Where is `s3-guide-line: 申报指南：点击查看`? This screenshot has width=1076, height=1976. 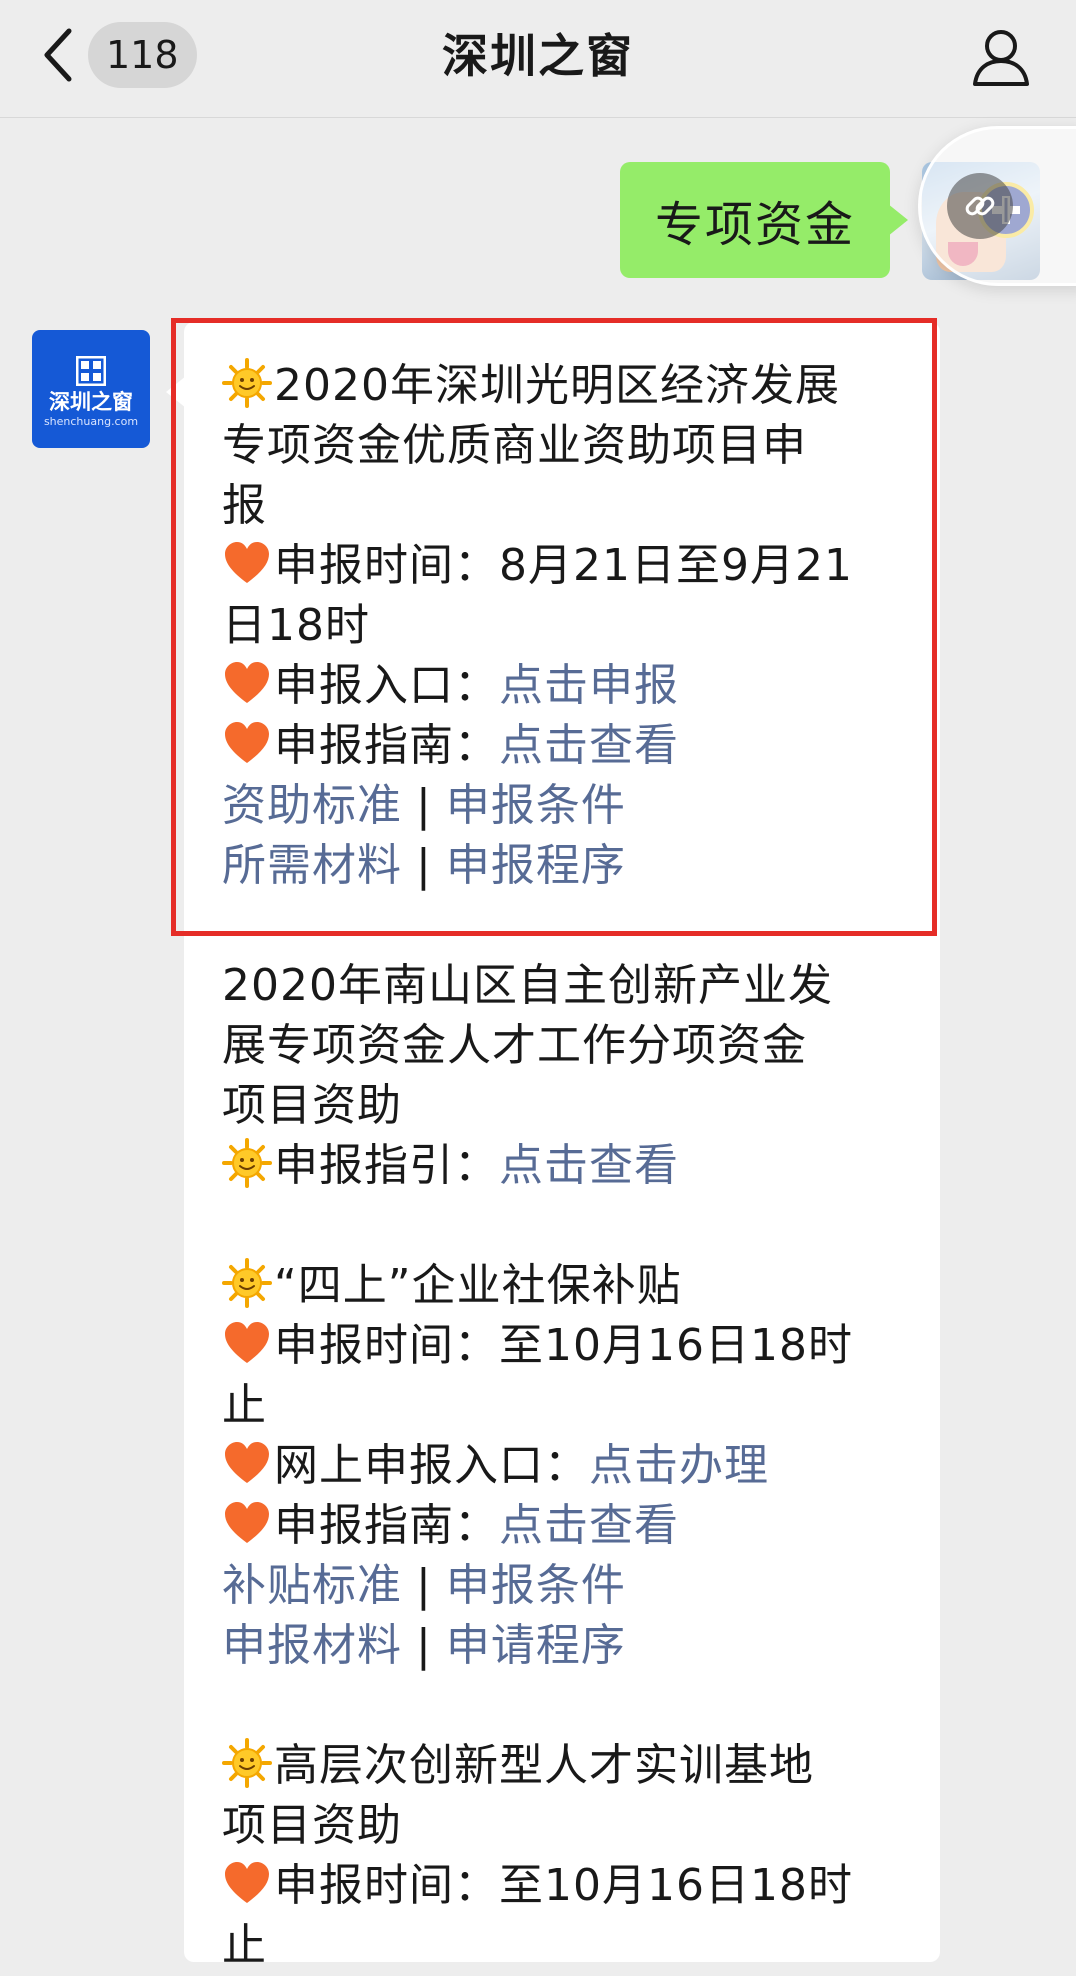
s3-guide-line: 申报指南：点击查看 is located at coordinates (572, 1526).